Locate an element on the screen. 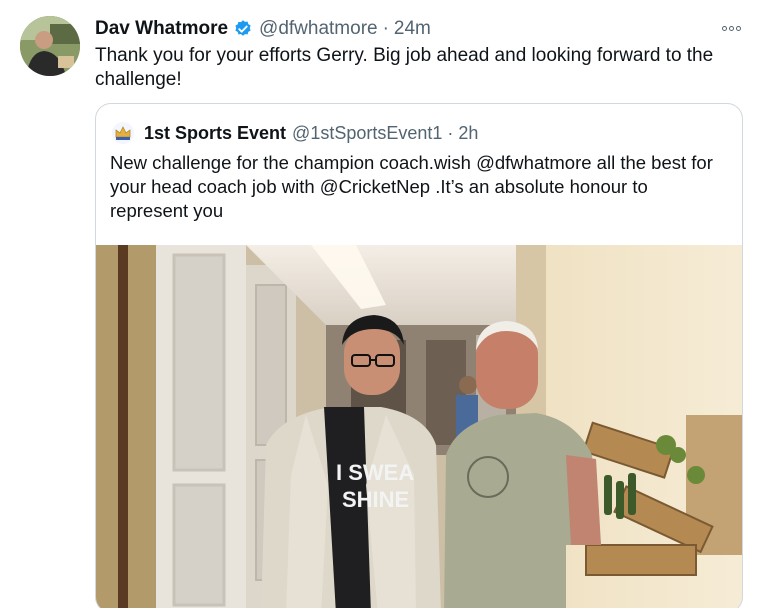  avatar-image is located at coordinates (50, 46).